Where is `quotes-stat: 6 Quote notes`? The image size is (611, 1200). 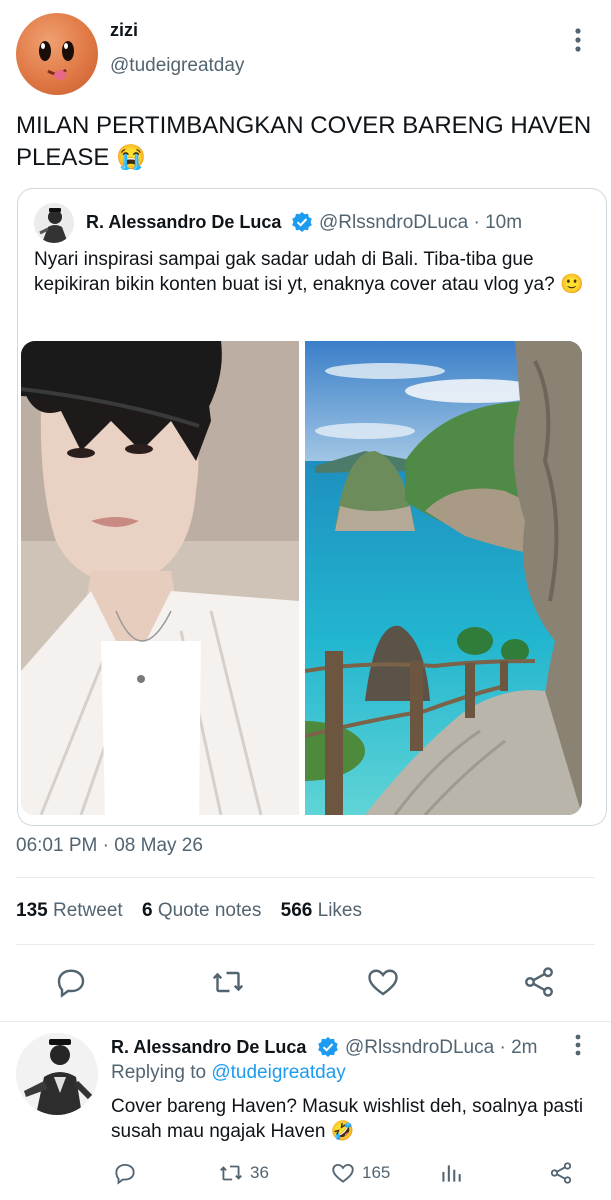 quotes-stat: 6 Quote notes is located at coordinates (201, 910).